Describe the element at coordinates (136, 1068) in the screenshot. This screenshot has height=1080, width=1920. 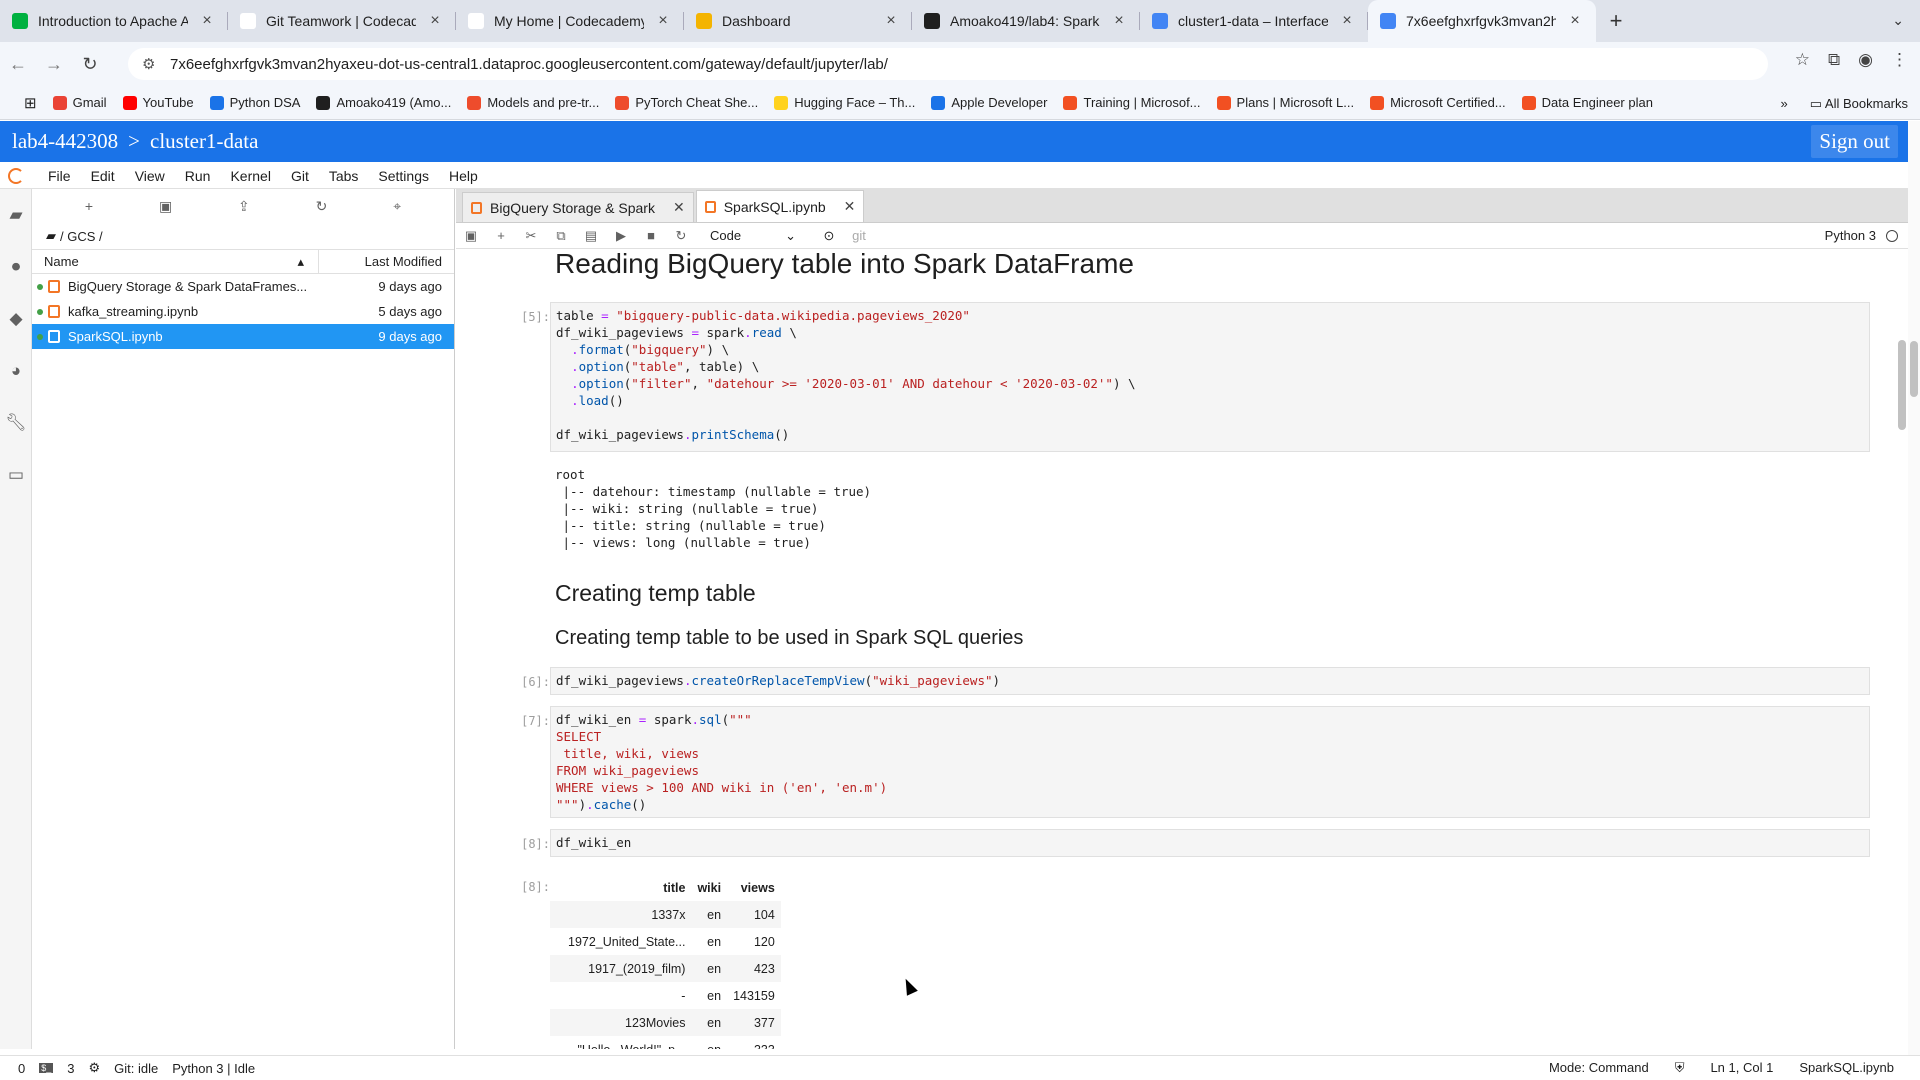
I see `git-status: Git: idle` at that location.